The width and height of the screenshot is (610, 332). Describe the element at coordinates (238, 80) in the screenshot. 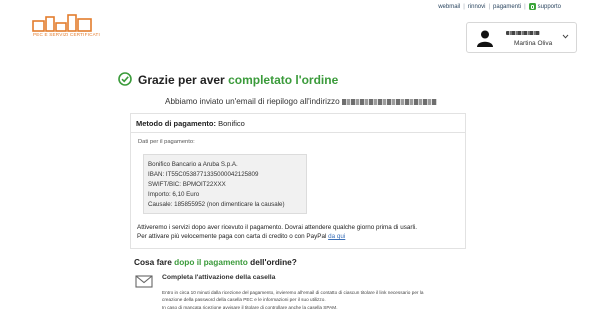

I see `page-title: Grazie per aver completato l'ordine` at that location.